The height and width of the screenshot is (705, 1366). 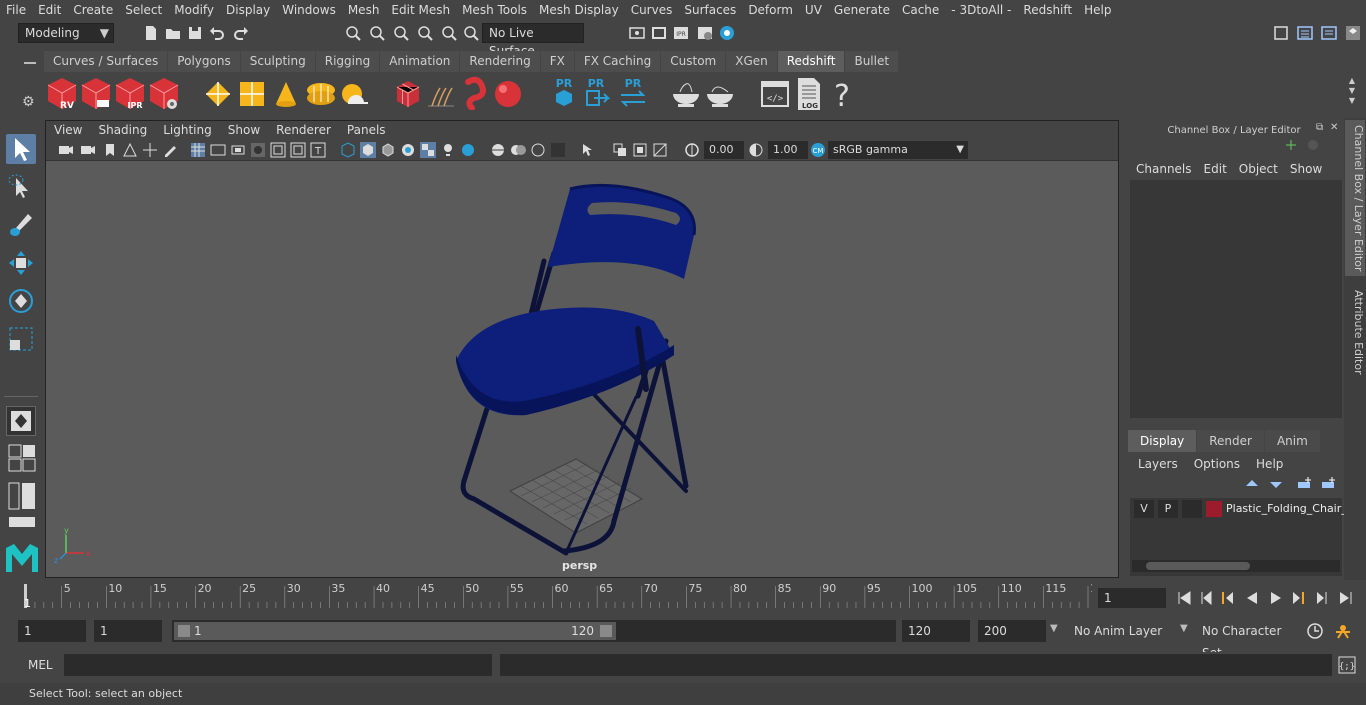 What do you see at coordinates (710, 10) in the screenshot?
I see `menu-surfaces: Surfaces` at bounding box center [710, 10].